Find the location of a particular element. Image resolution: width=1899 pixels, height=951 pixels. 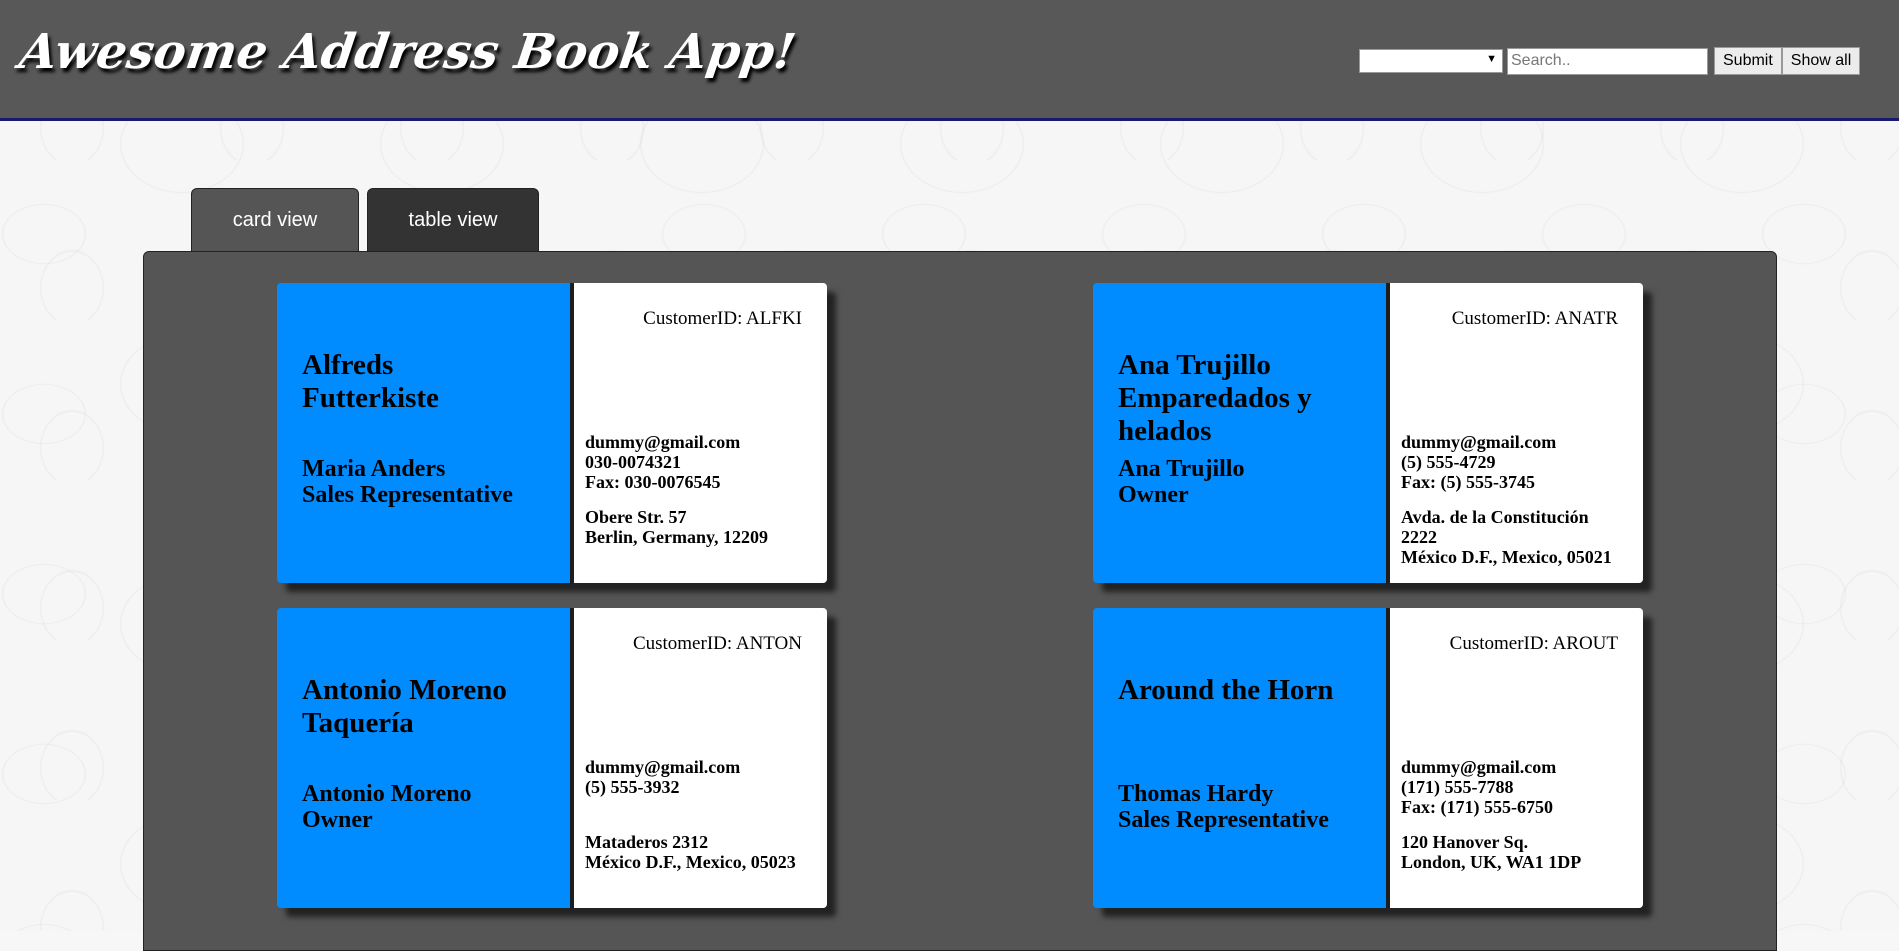

app-title: Awesome Address Book App! is located at coordinates (408, 52).